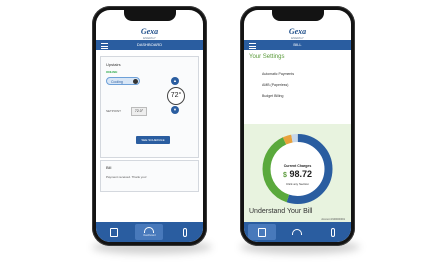  What do you see at coordinates (281, 211) in the screenshot?
I see `understand-bill-title: Understand Your Bill` at bounding box center [281, 211].